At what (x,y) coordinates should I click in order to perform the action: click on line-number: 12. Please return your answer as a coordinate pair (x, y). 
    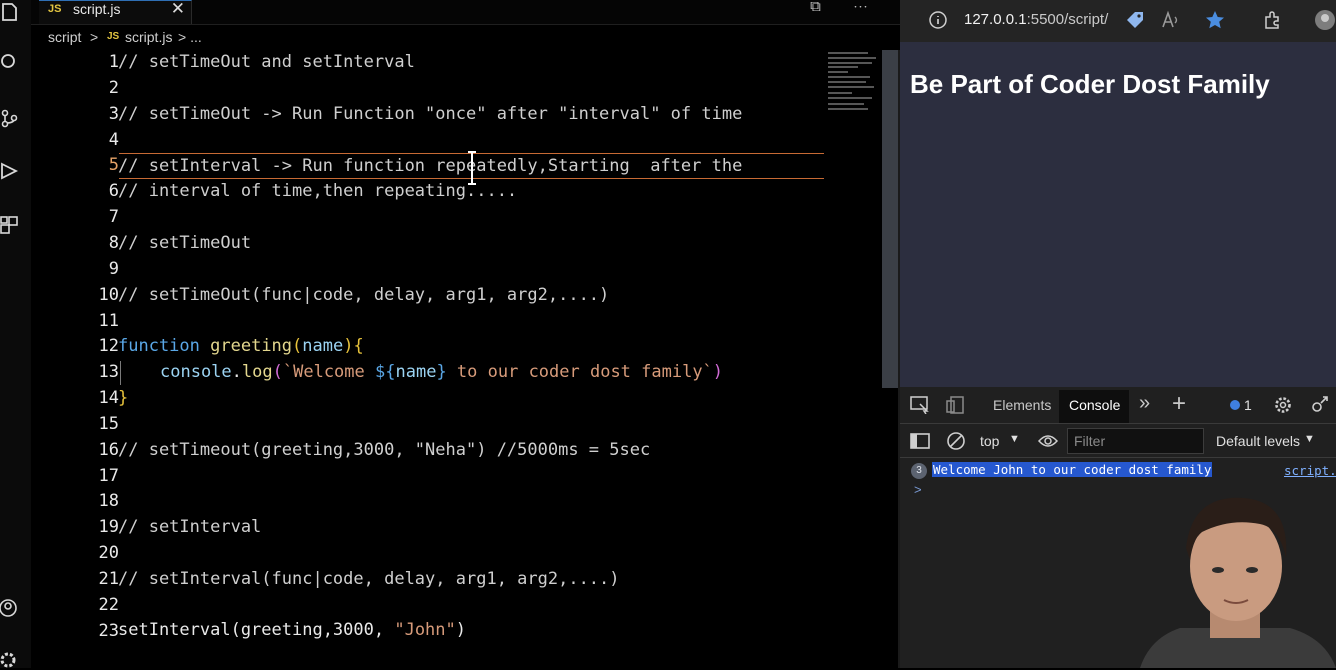
    Looking at the image, I should click on (108, 346).